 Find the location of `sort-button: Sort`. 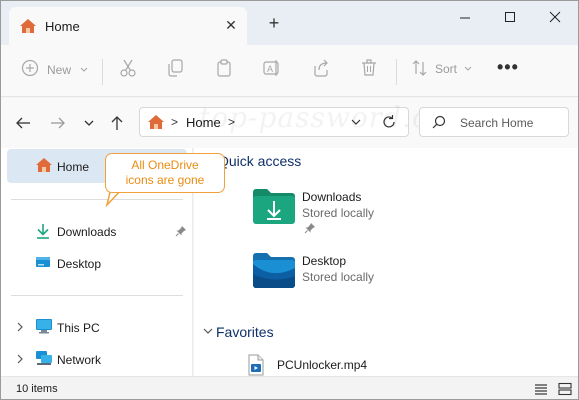

sort-button: Sort is located at coordinates (441, 70).